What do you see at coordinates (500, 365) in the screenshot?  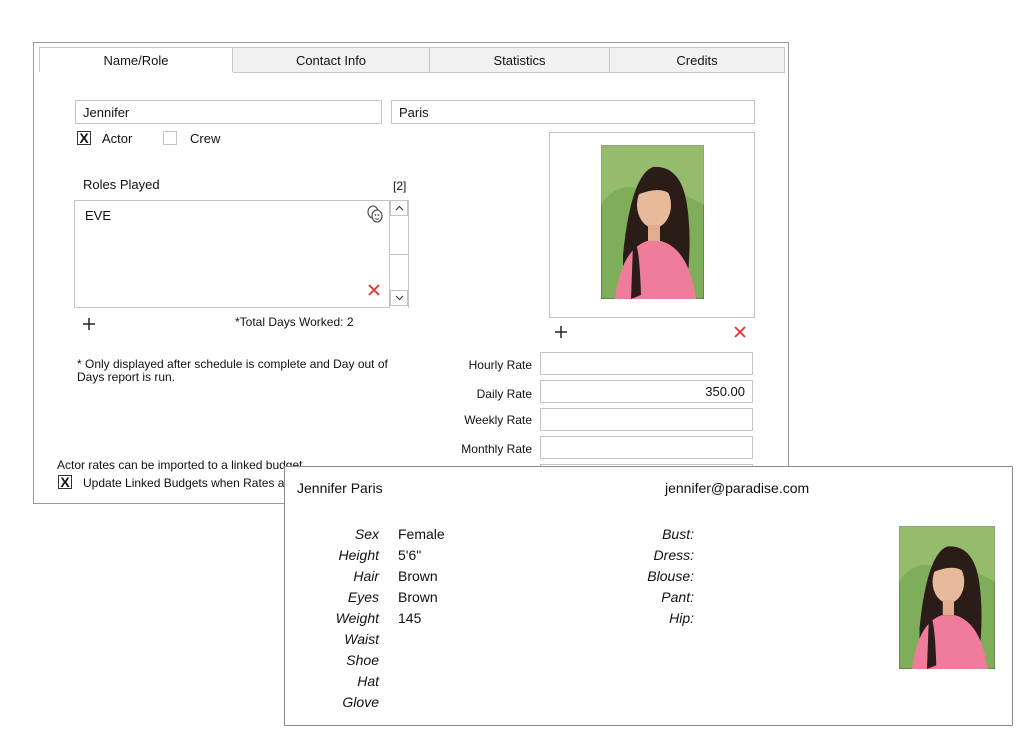 I see `hourly-rate-label: Hourly Rate` at bounding box center [500, 365].